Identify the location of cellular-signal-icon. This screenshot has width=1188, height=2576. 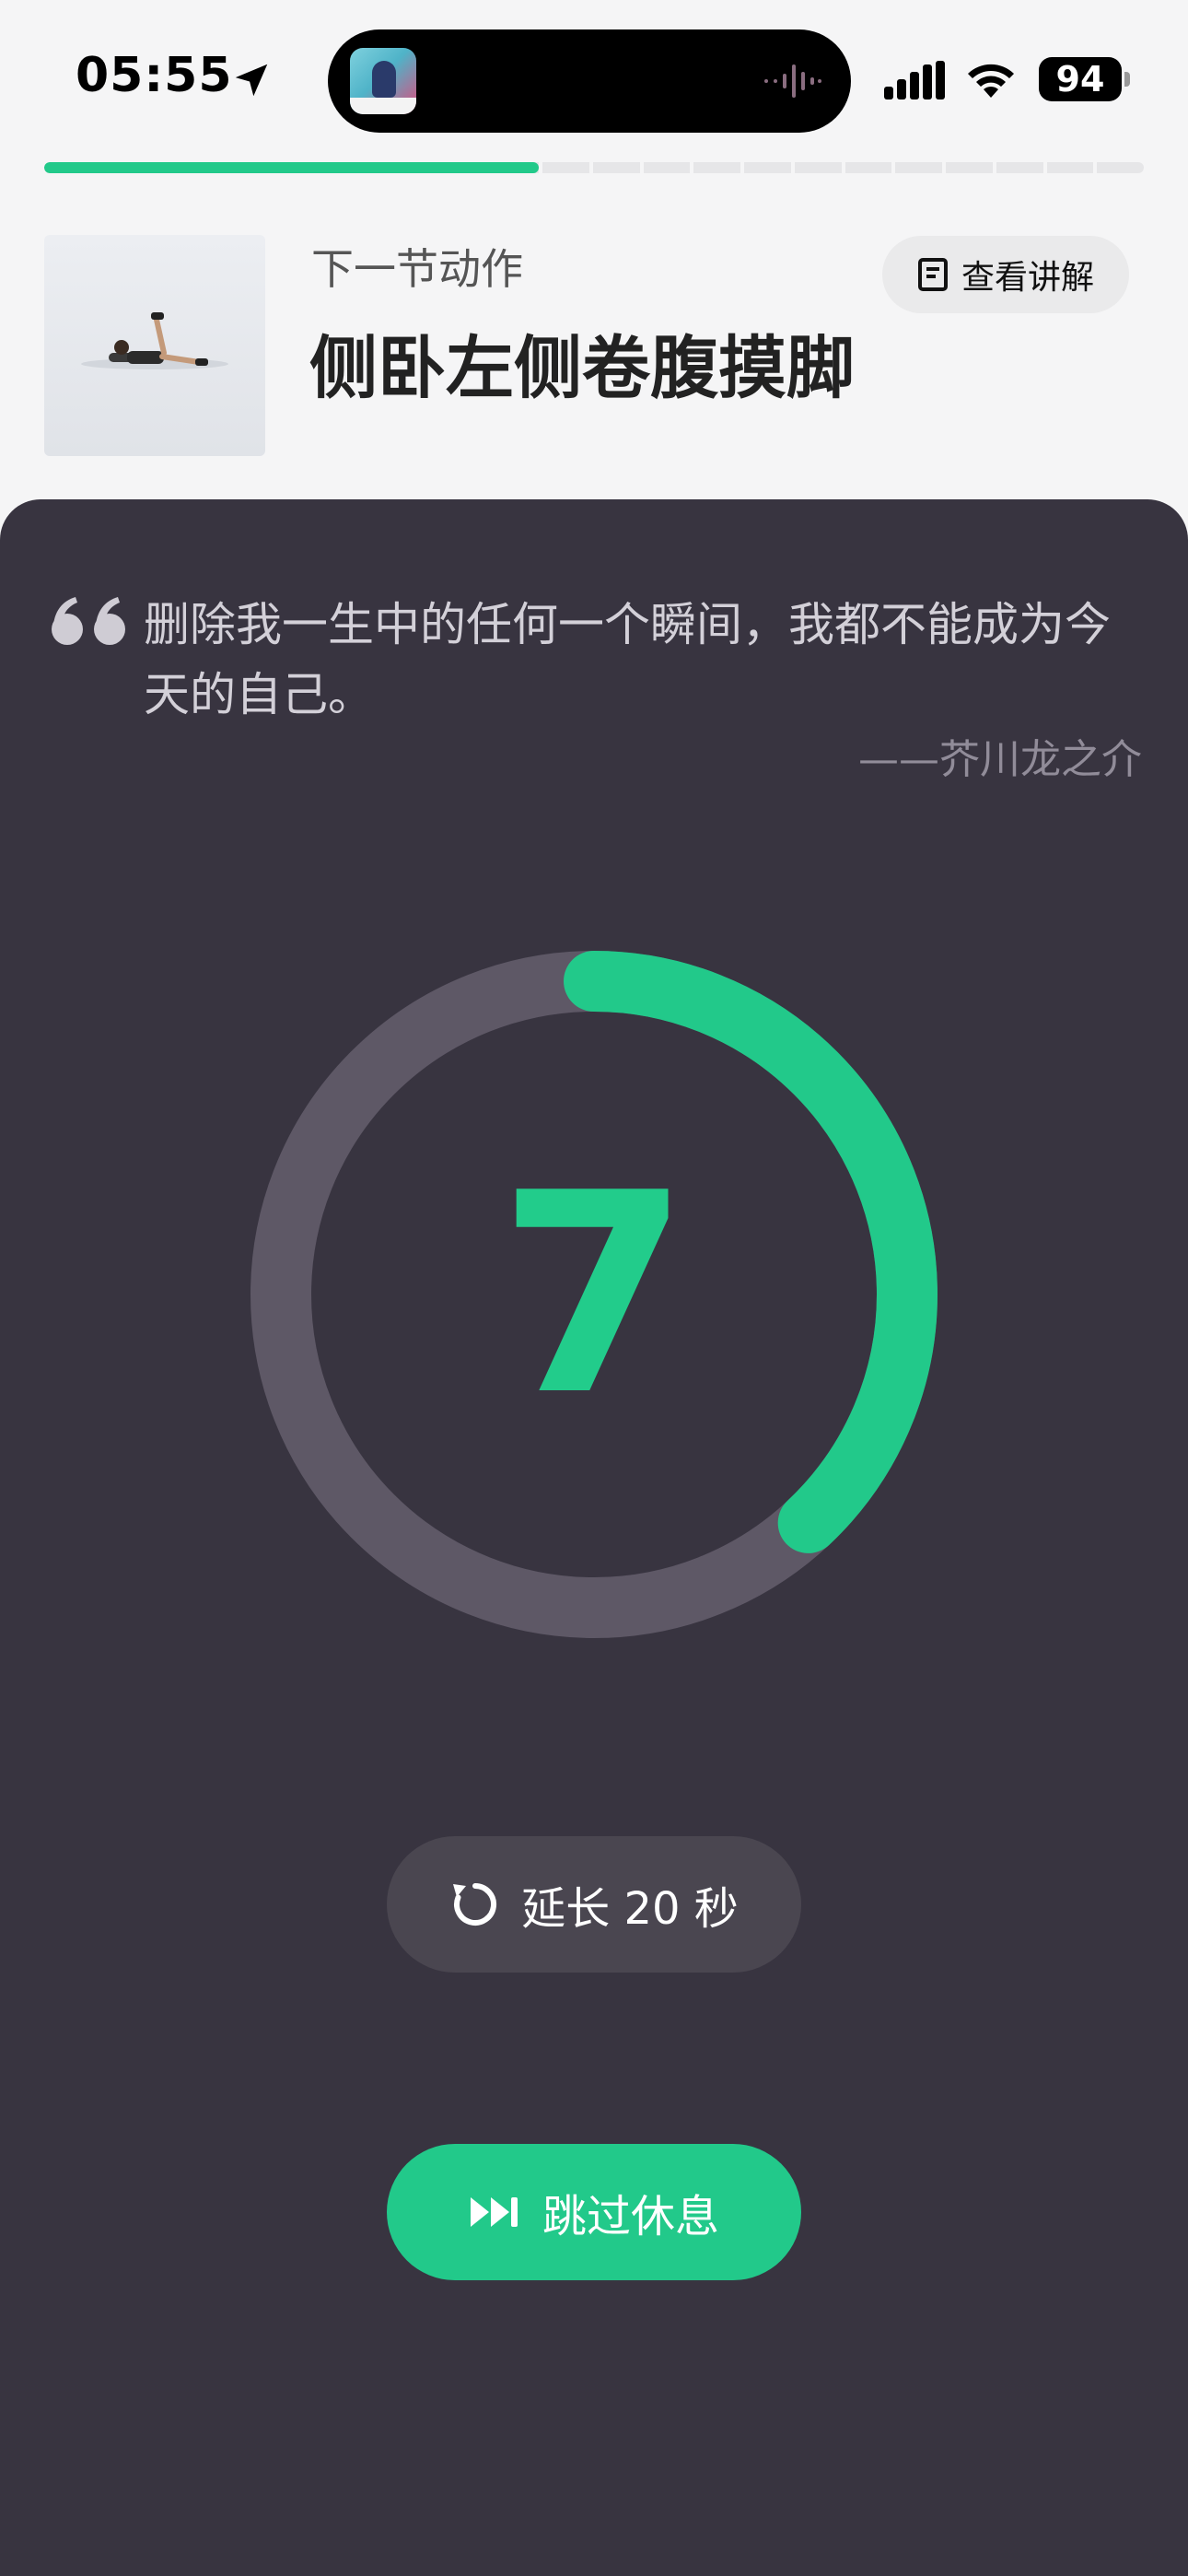
(914, 80).